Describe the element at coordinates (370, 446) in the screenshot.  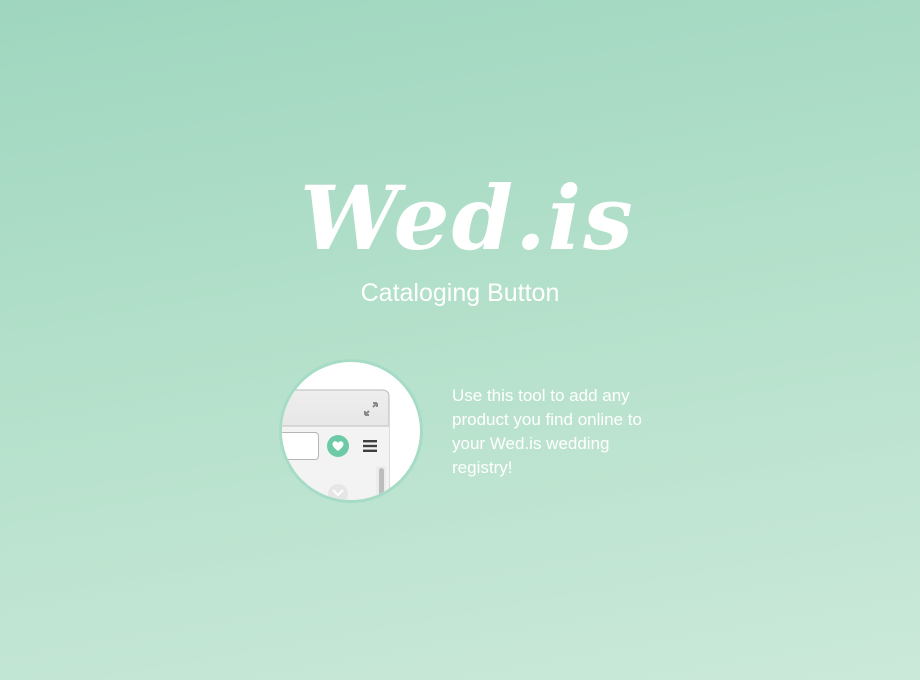
I see `menu-icon` at that location.